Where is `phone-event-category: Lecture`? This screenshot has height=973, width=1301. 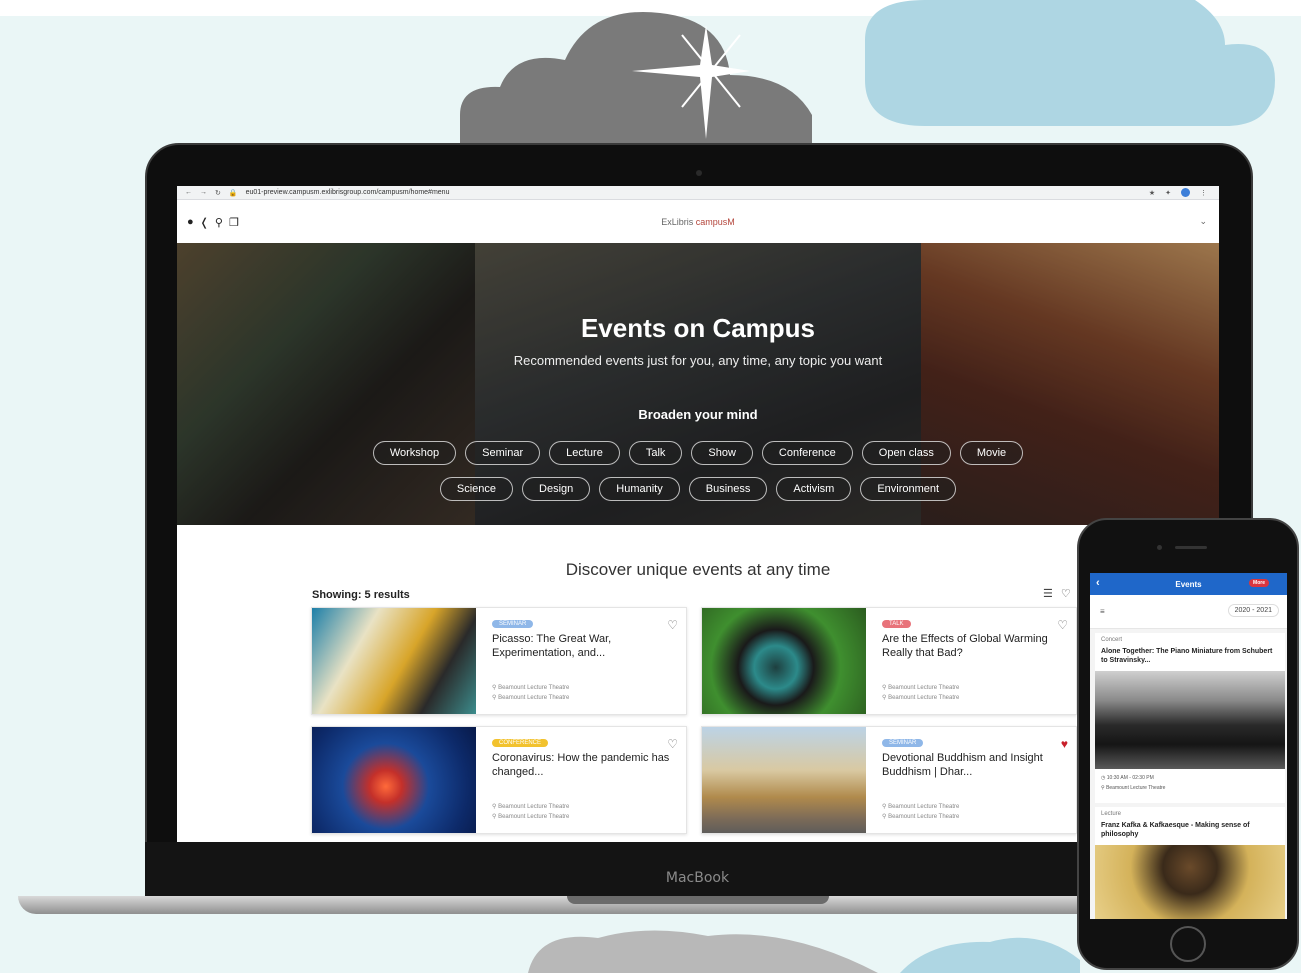 phone-event-category: Lecture is located at coordinates (1111, 814).